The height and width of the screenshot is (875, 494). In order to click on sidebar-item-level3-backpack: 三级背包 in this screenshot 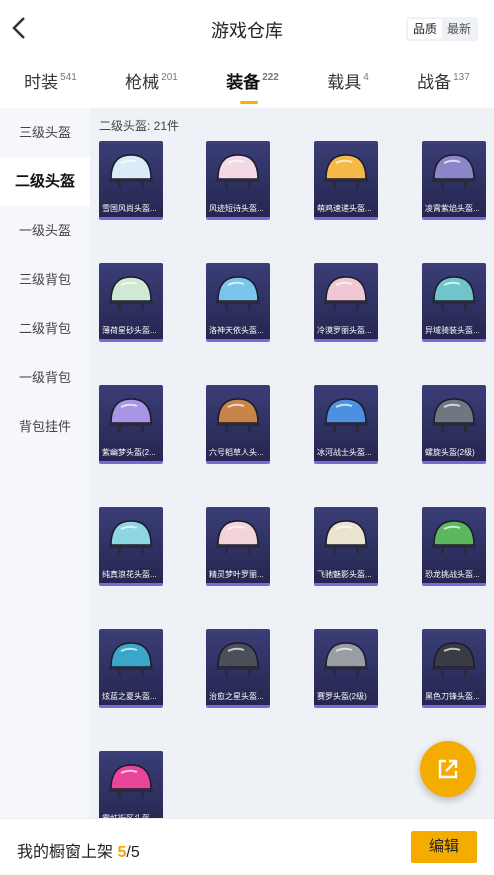, I will do `click(45, 279)`.